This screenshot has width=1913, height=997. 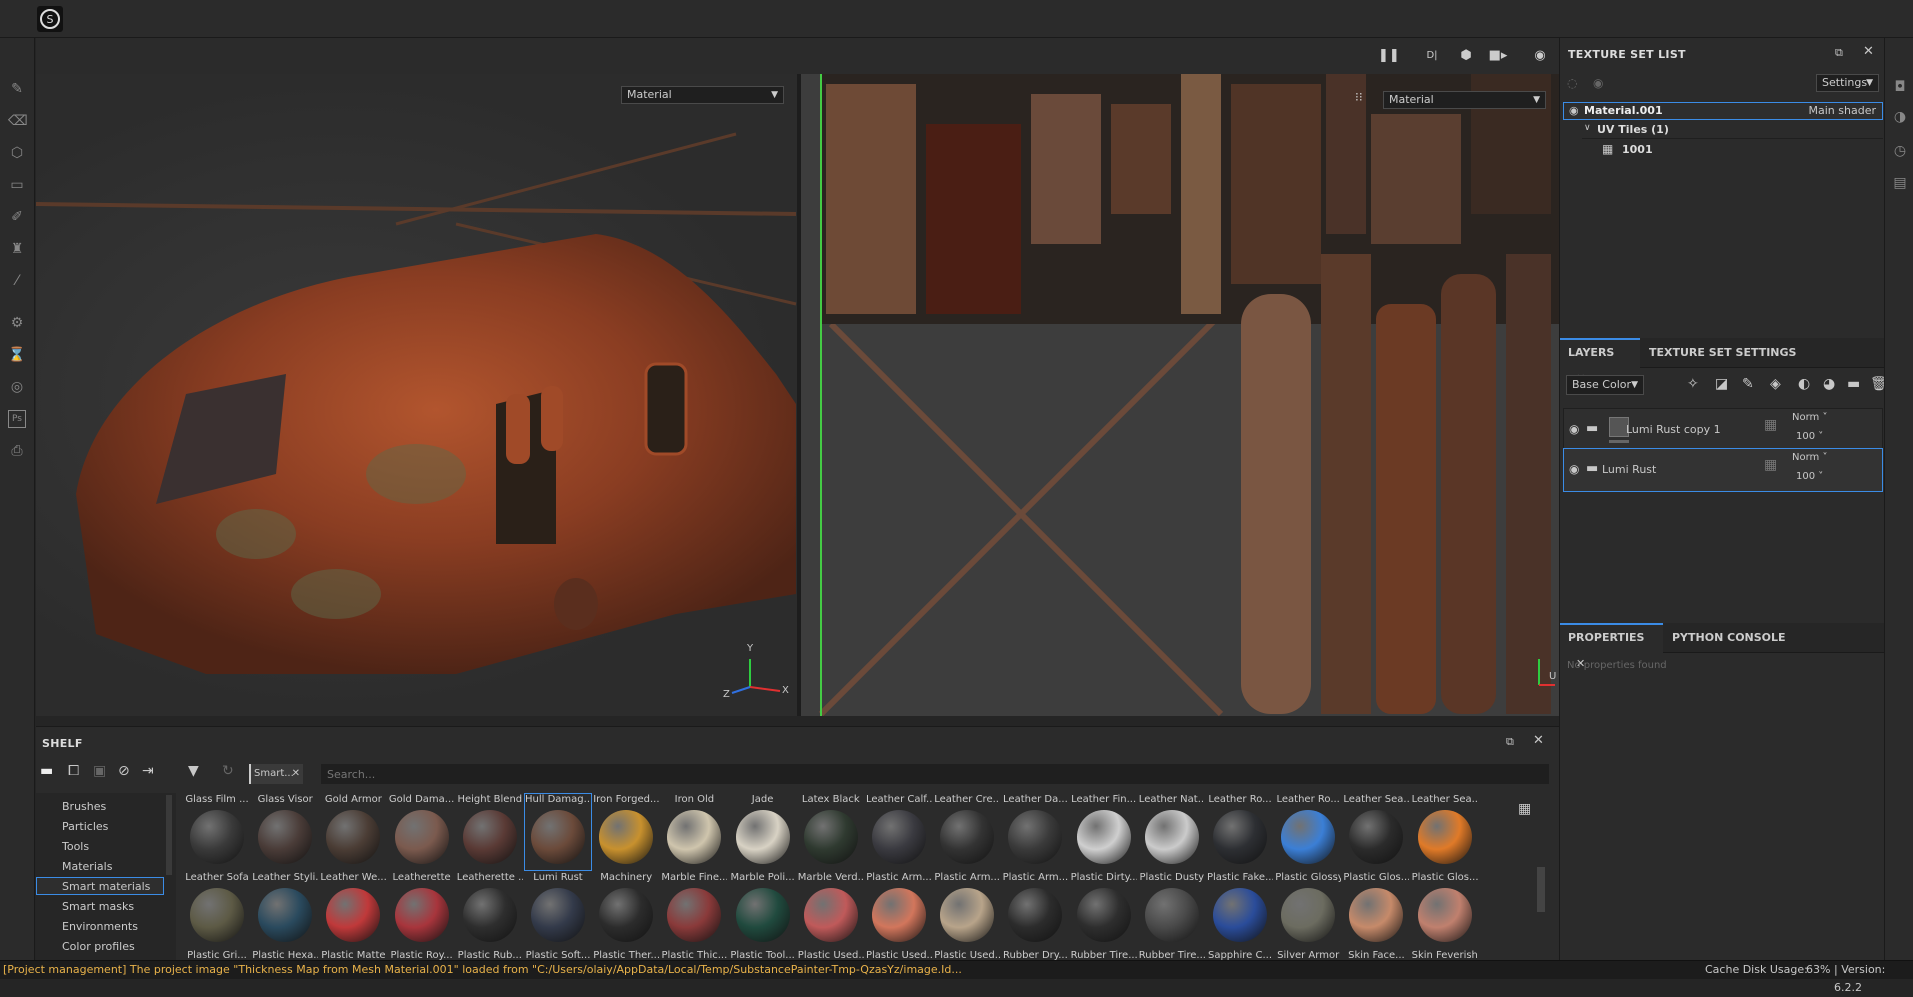 I want to click on eraser-icon: ⌫, so click(x=18, y=121).